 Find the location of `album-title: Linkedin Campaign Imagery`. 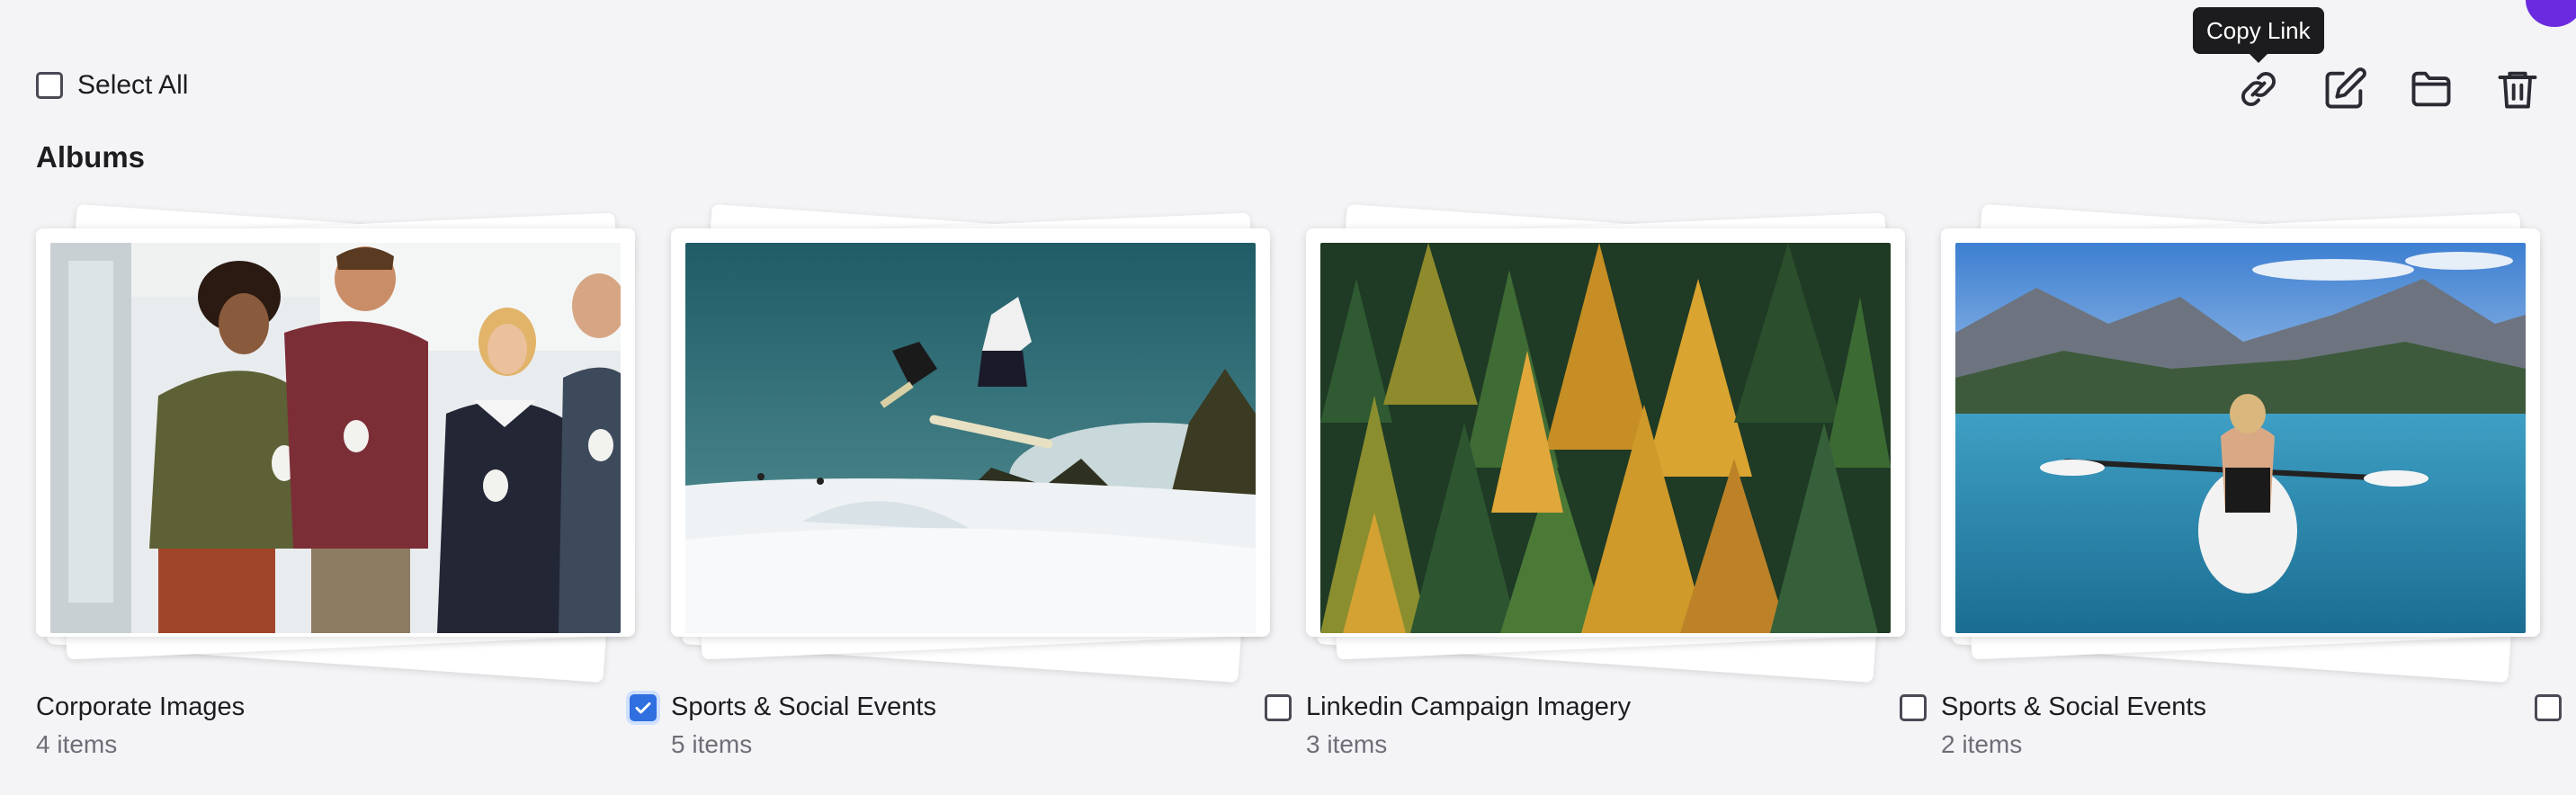

album-title: Linkedin Campaign Imagery is located at coordinates (1468, 707).